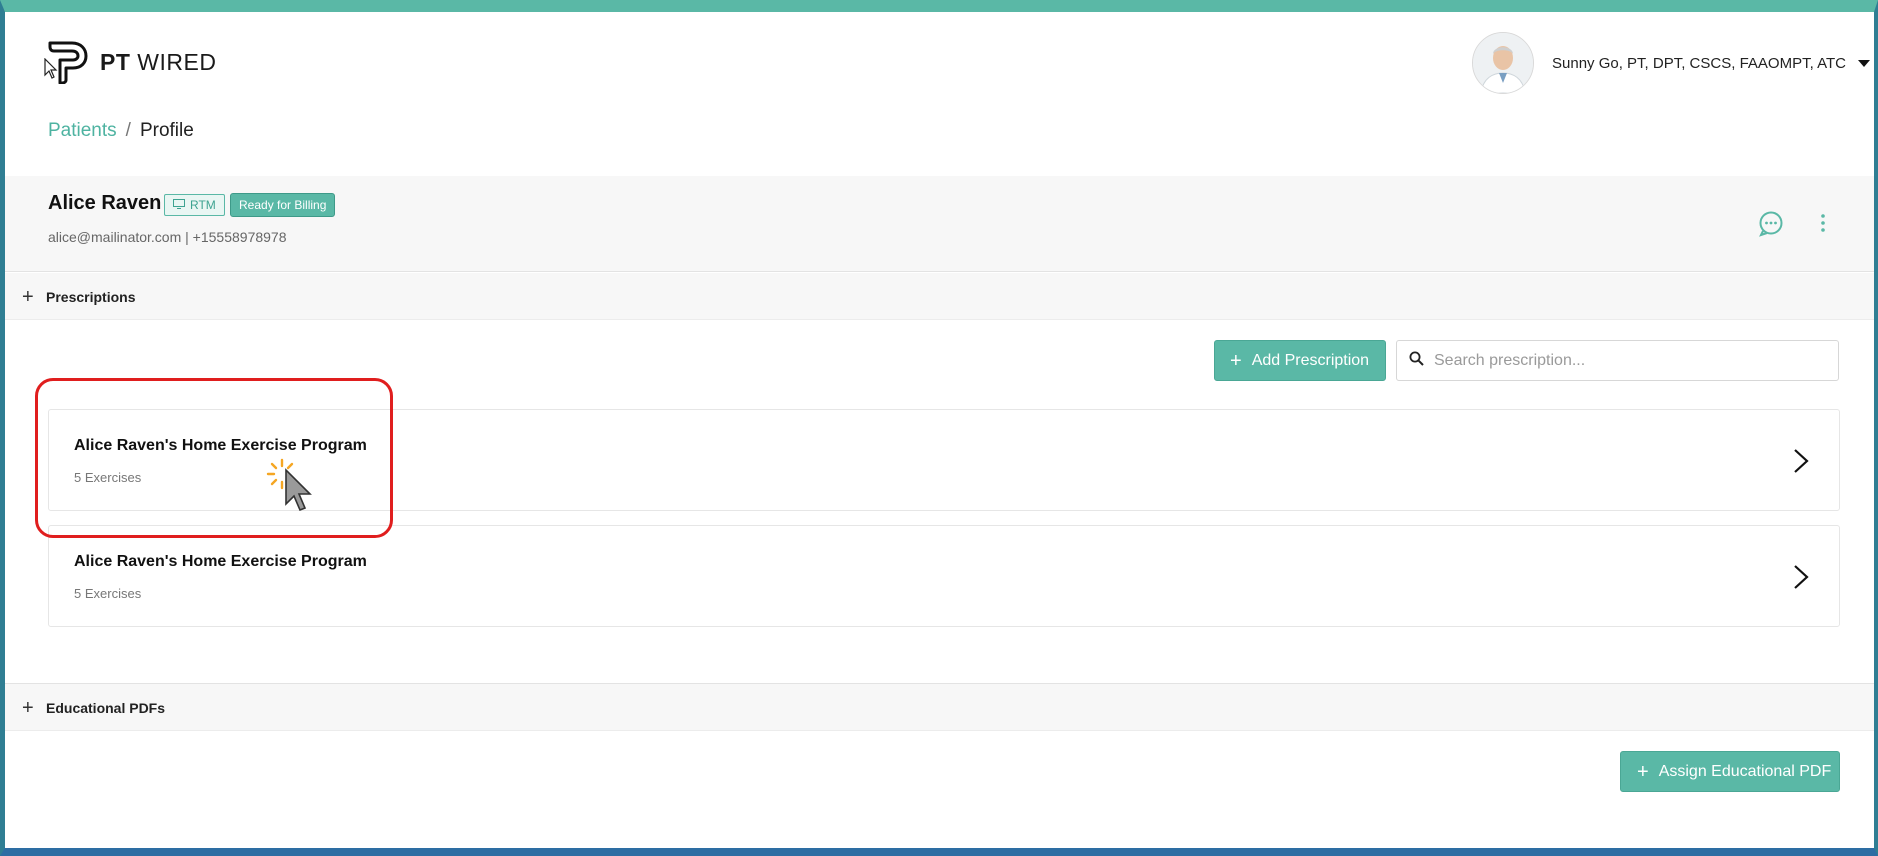 The width and height of the screenshot is (1878, 856). Describe the element at coordinates (1416, 361) in the screenshot. I see `search-icon` at that location.